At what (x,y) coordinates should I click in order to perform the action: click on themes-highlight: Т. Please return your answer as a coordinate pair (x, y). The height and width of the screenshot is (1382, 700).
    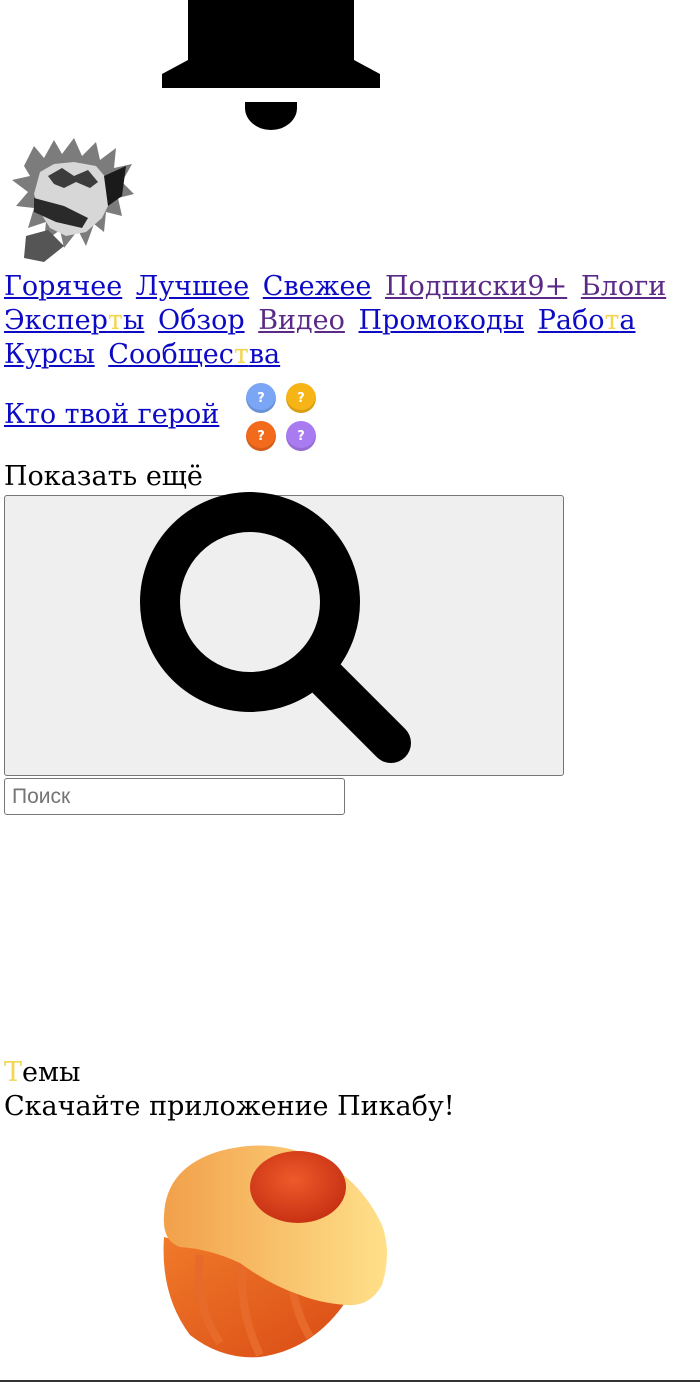
    Looking at the image, I should click on (13, 1072).